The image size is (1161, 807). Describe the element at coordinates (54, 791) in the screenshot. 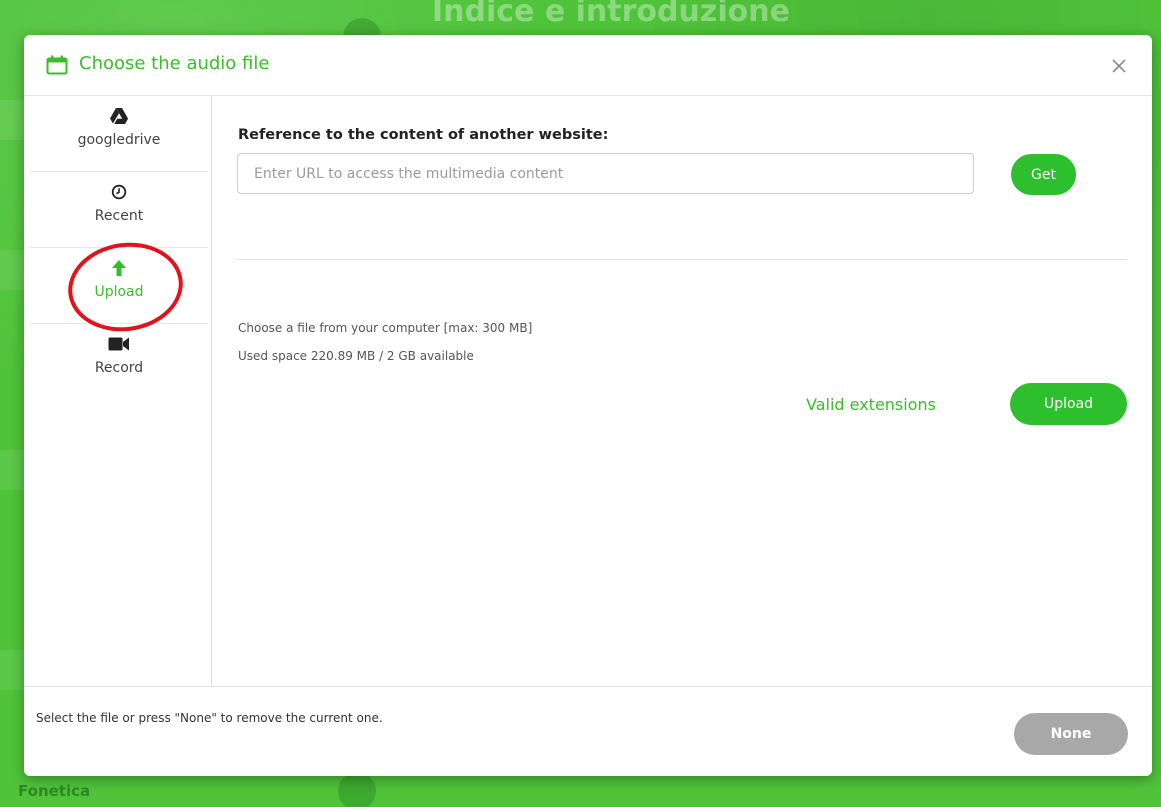

I see `background-footer-label: Fonetica` at that location.